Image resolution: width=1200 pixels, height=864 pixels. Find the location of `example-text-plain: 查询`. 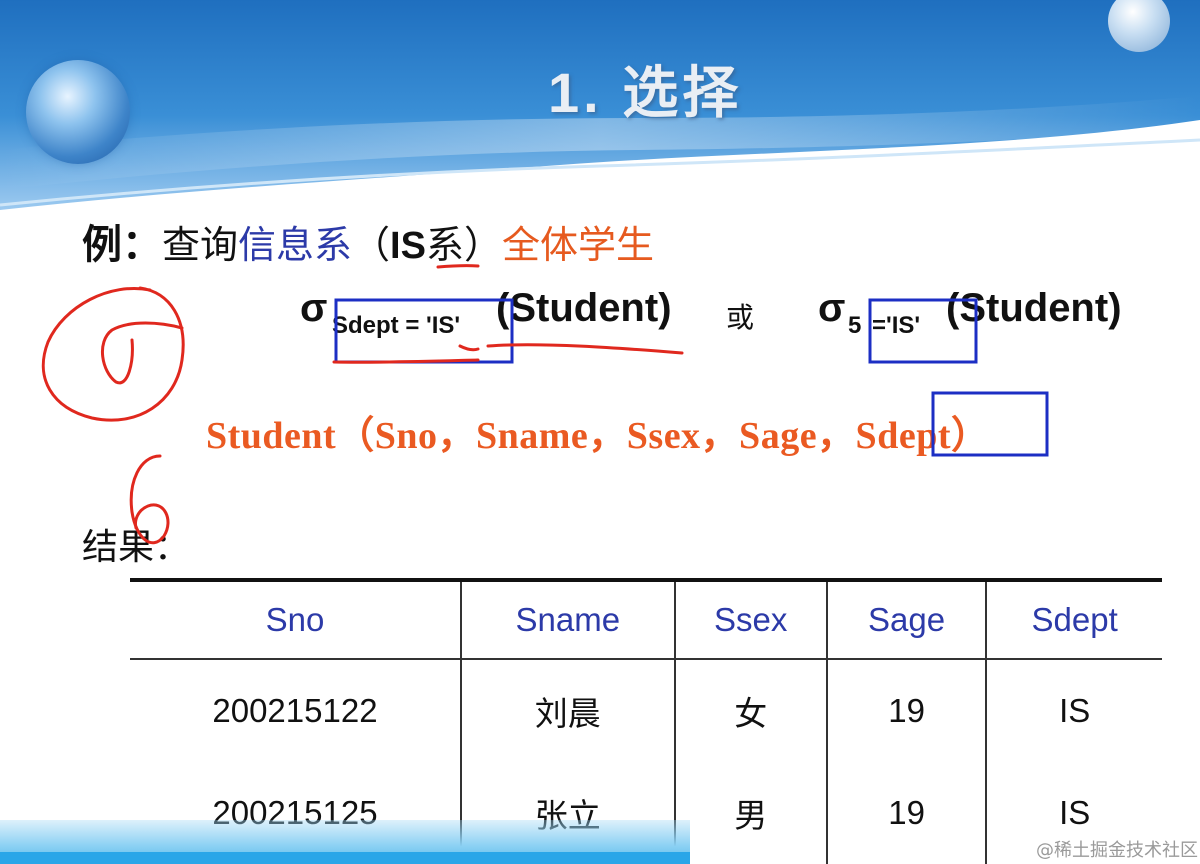

example-text-plain: 查询 is located at coordinates (200, 245).